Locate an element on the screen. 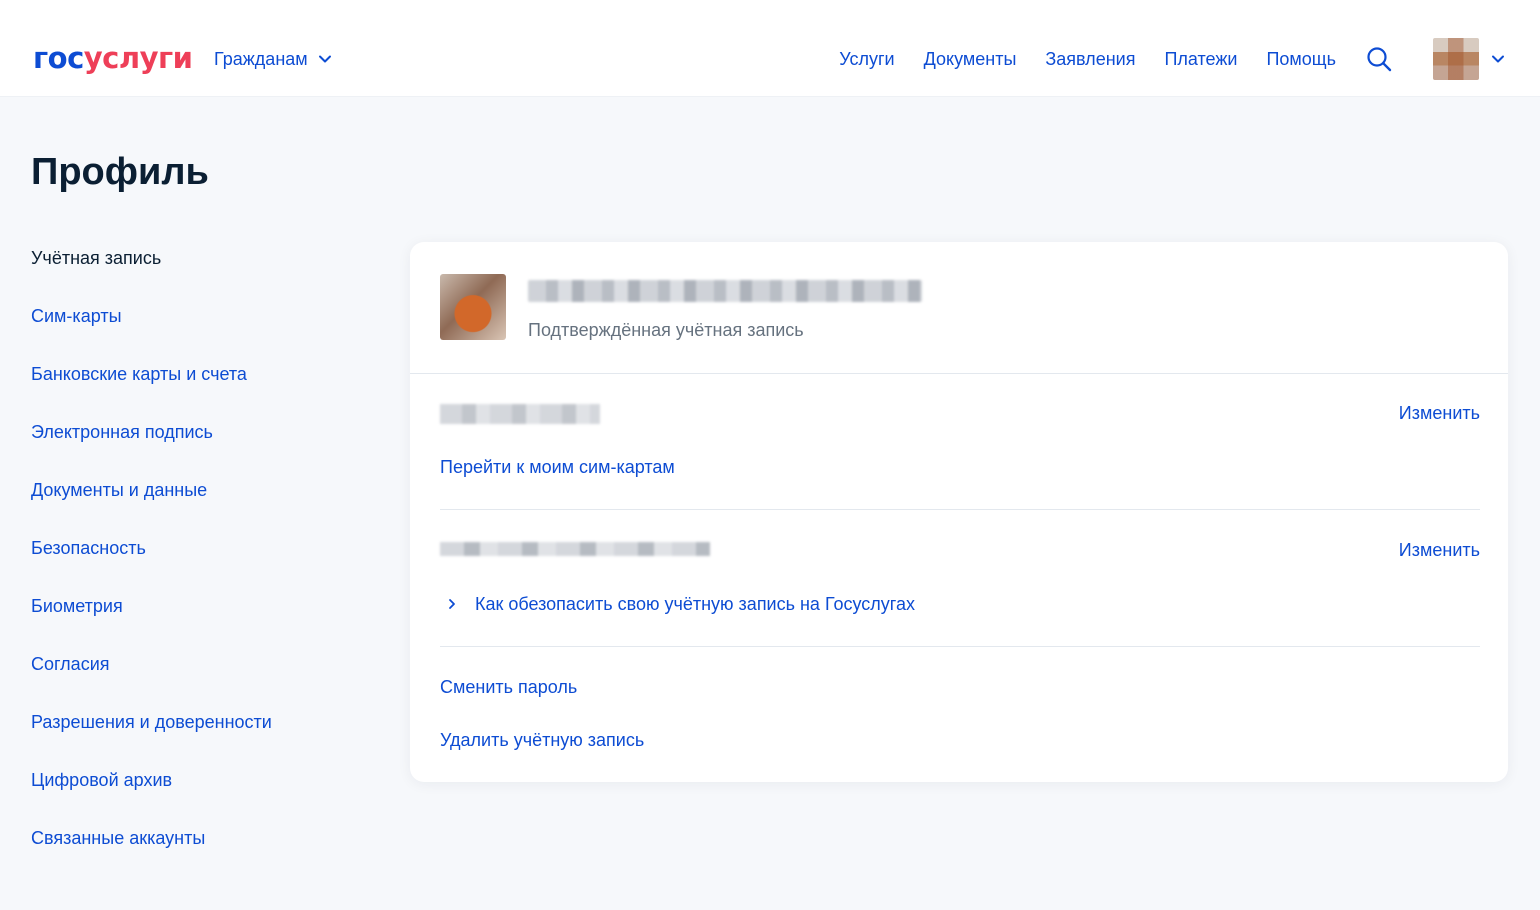 This screenshot has height=910, width=1540. sidebar-item-account: Учётная запись is located at coordinates (151, 273).